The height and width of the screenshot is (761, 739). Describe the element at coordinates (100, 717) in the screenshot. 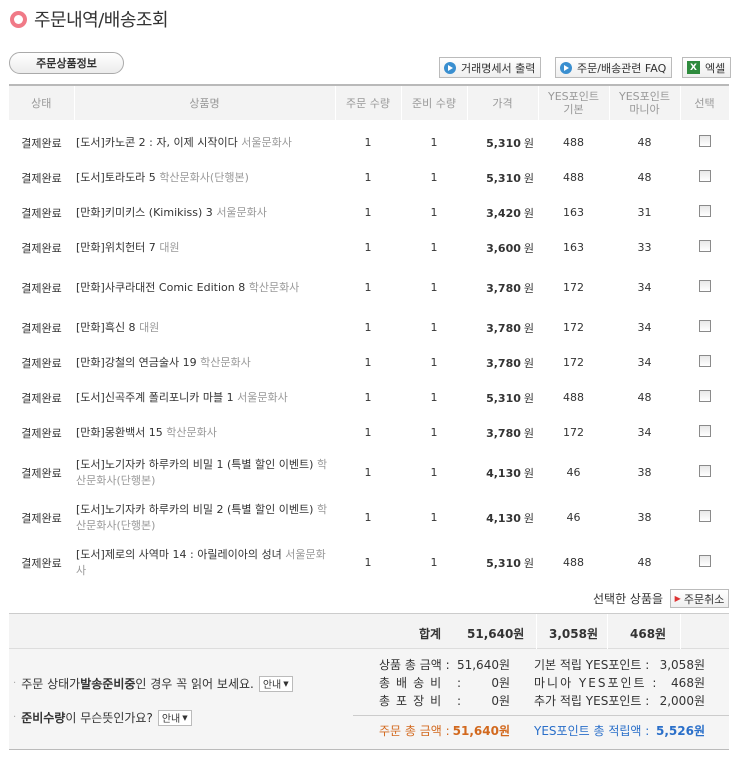

I see `ready-qty-note: · 준비수량 이 무슨뜻인가요? 안내 ▼` at that location.